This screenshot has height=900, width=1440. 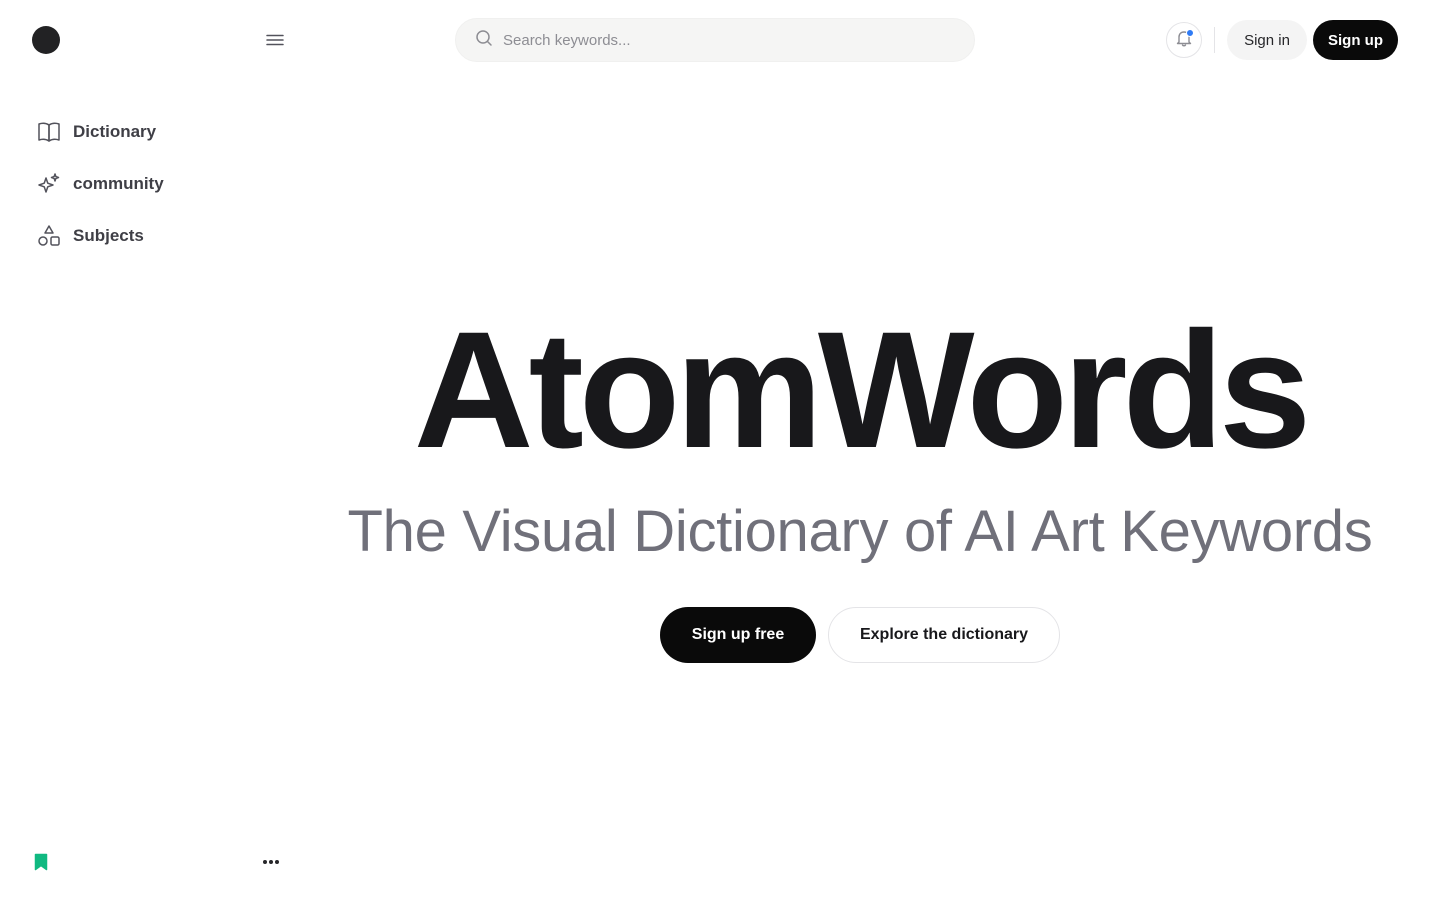 What do you see at coordinates (1184, 40) in the screenshot?
I see `notifications-button` at bounding box center [1184, 40].